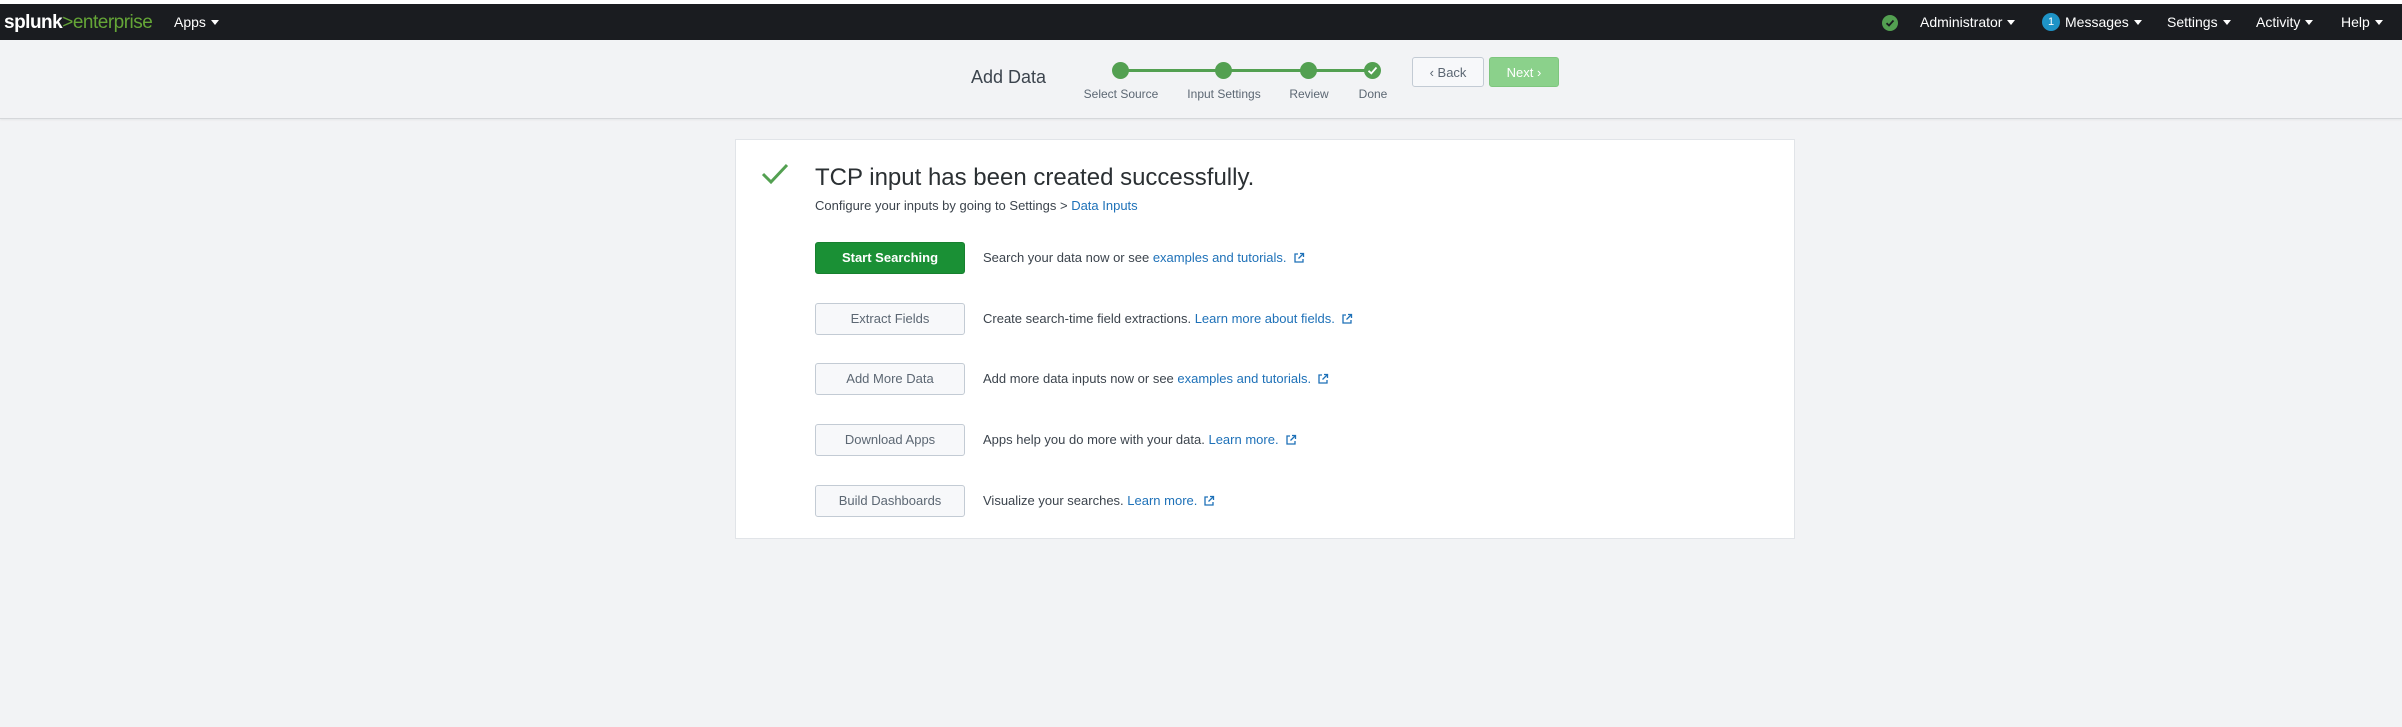 The image size is (2402, 727). What do you see at coordinates (890, 440) in the screenshot?
I see `download-apps-button: Download Apps` at bounding box center [890, 440].